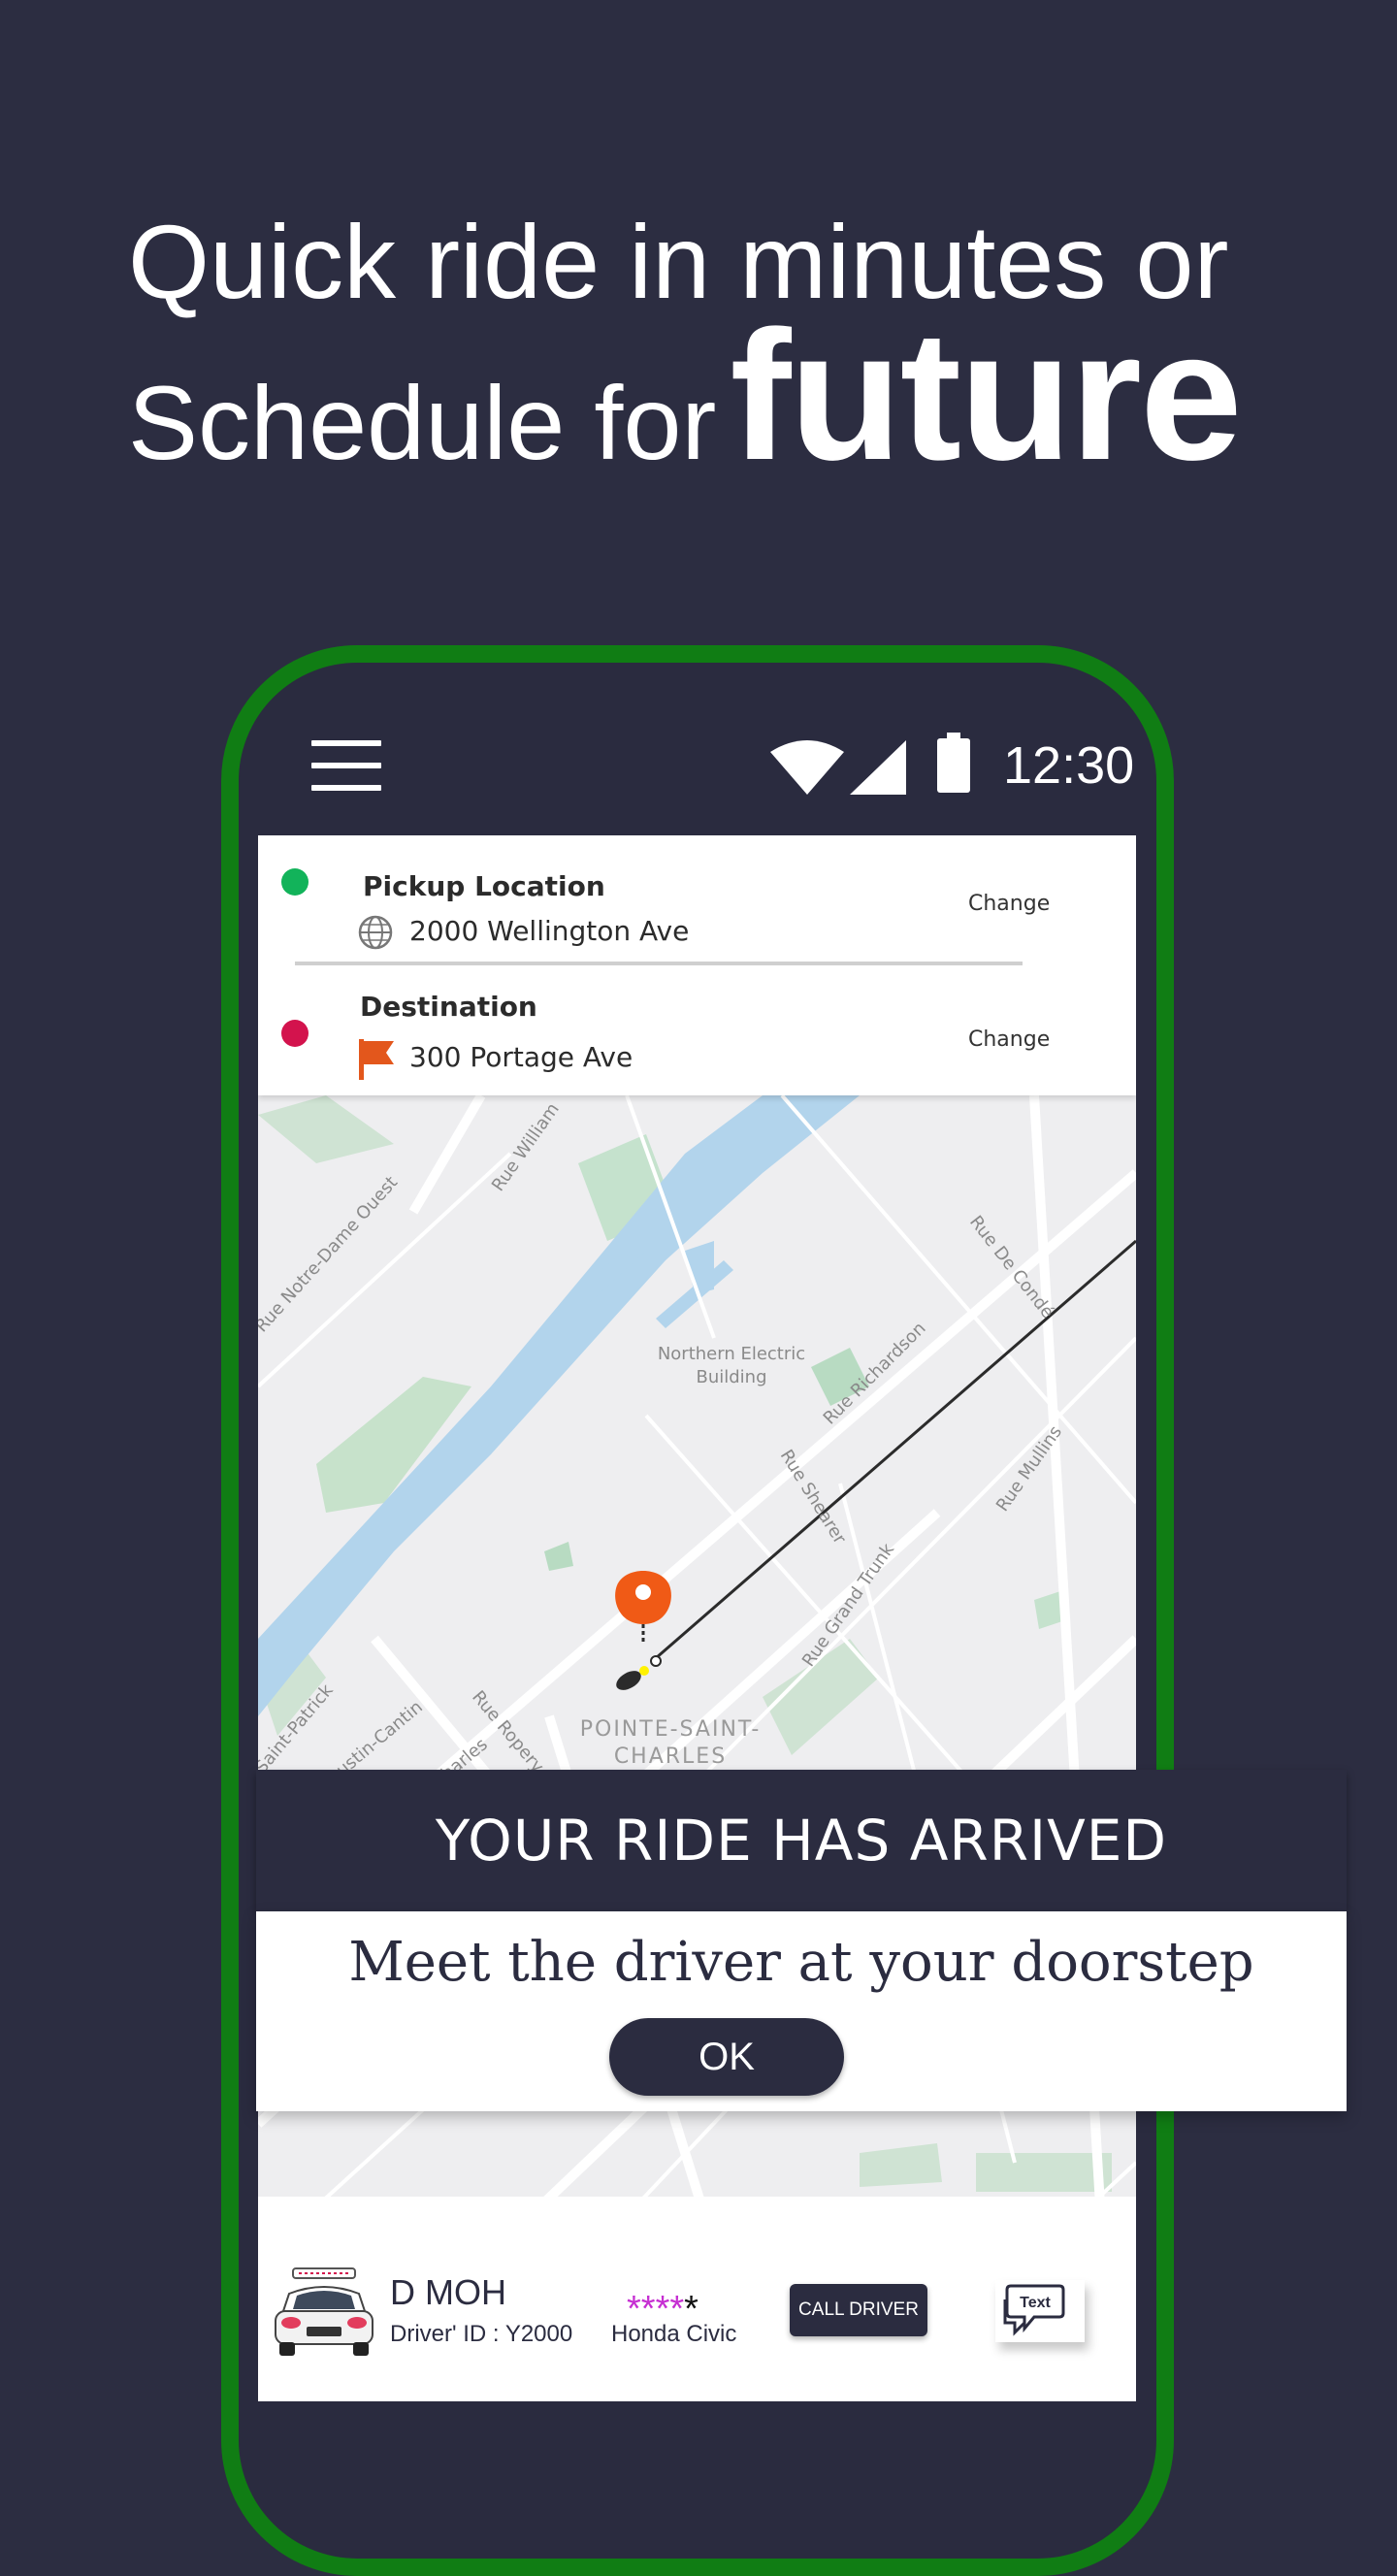  I want to click on call-driver-button: CALL DRIVER, so click(858, 2310).